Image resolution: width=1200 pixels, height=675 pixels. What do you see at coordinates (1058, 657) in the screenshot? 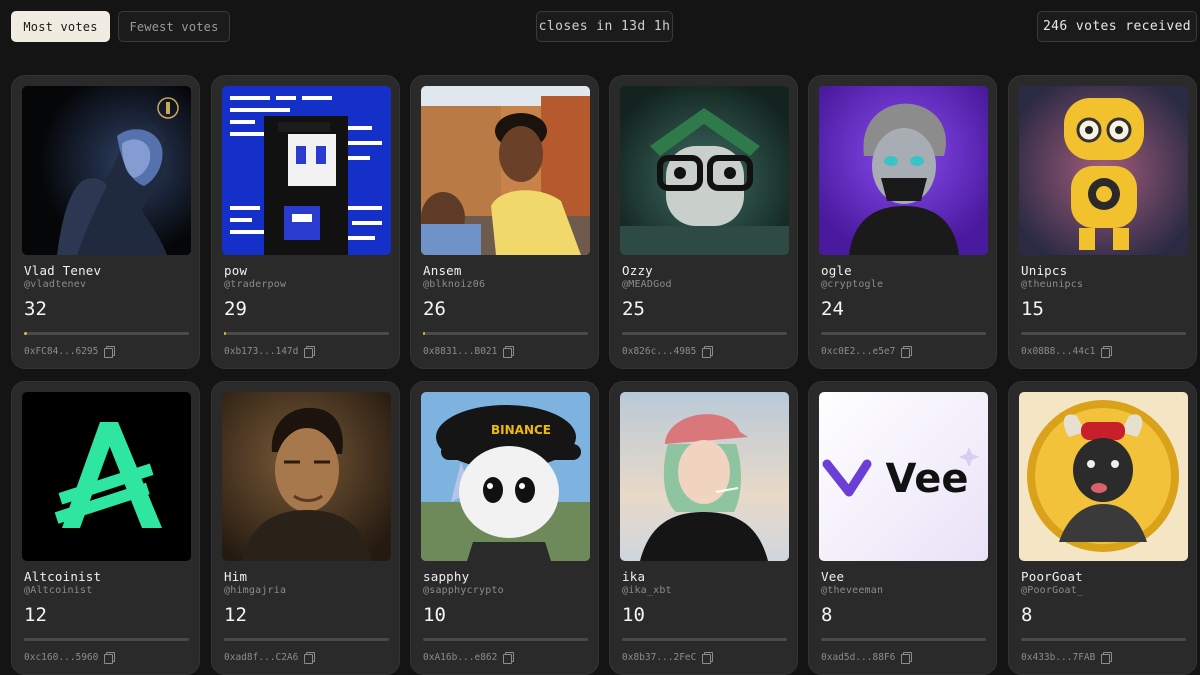
I see `wallet-address-text: 0x433b...7FAB` at bounding box center [1058, 657].